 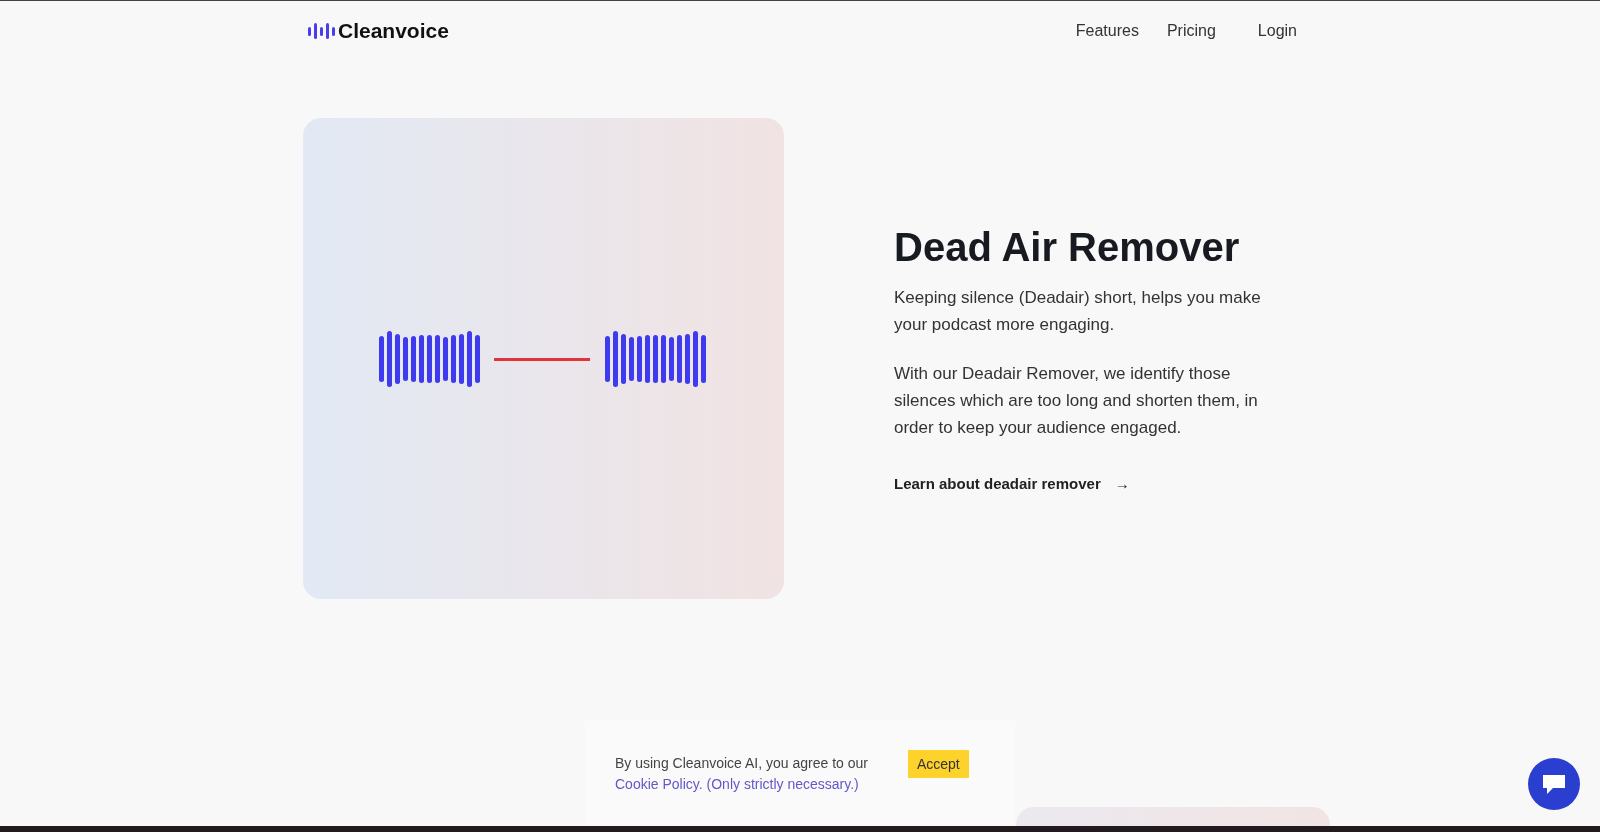 I want to click on feature-title: Dead Air Remover, so click(x=1067, y=247).